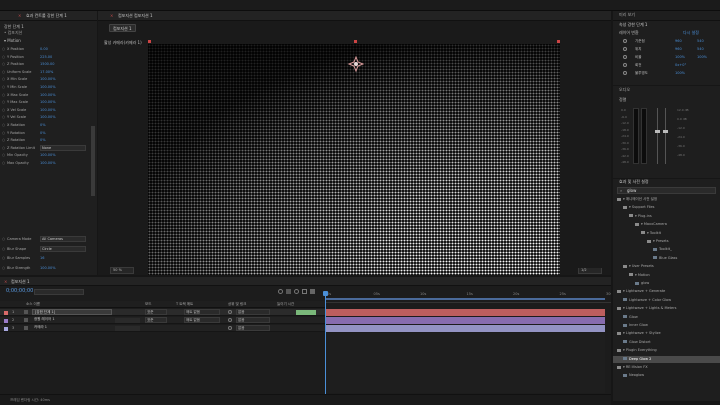 The image size is (720, 405). Describe the element at coordinates (465, 299) in the screenshot. I see `work-area-bar` at that location.